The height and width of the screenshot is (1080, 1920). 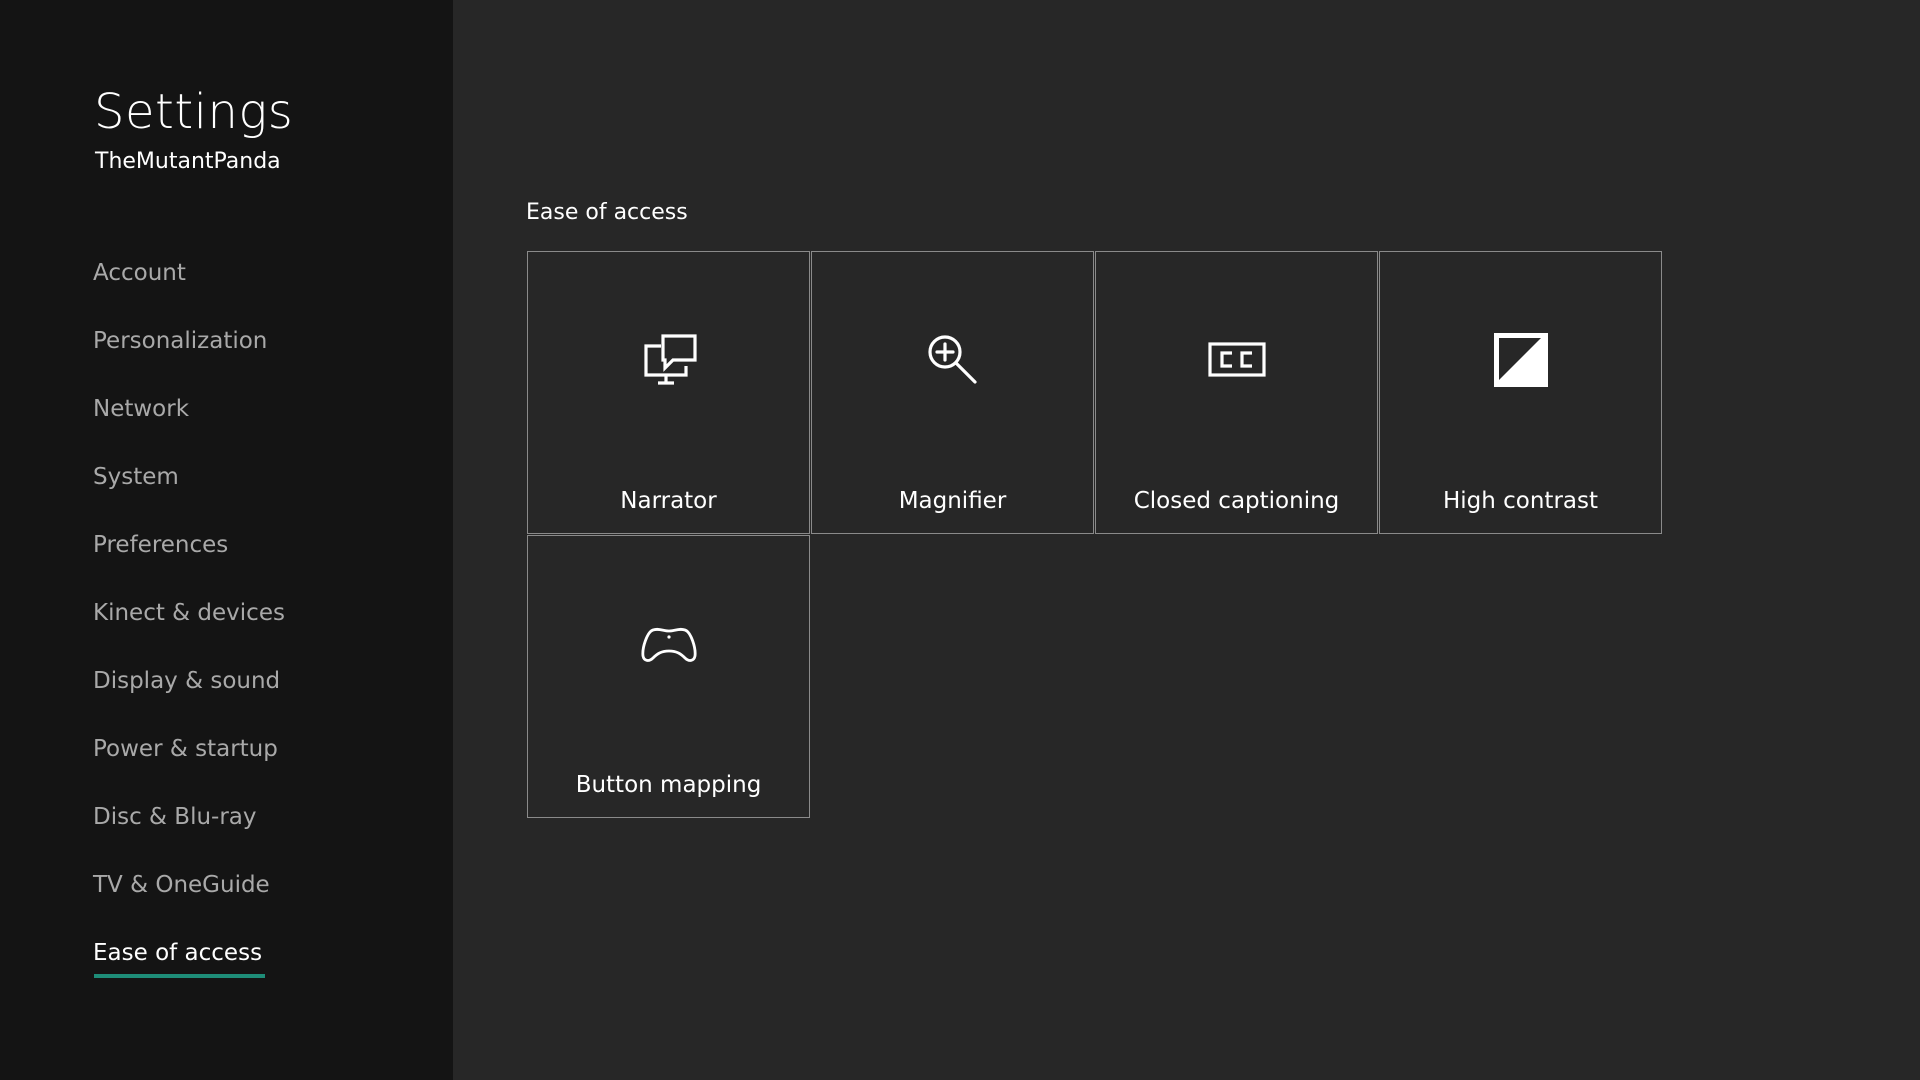 What do you see at coordinates (189, 290) in the screenshot?
I see `sidebar-item-account: Account` at bounding box center [189, 290].